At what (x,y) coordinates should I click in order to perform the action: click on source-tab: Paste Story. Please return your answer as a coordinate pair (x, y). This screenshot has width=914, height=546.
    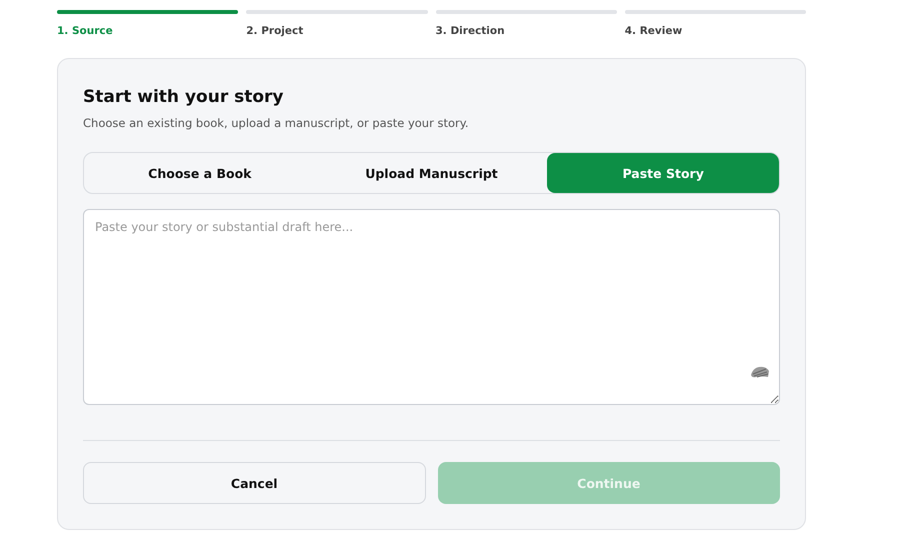
    Looking at the image, I should click on (663, 173).